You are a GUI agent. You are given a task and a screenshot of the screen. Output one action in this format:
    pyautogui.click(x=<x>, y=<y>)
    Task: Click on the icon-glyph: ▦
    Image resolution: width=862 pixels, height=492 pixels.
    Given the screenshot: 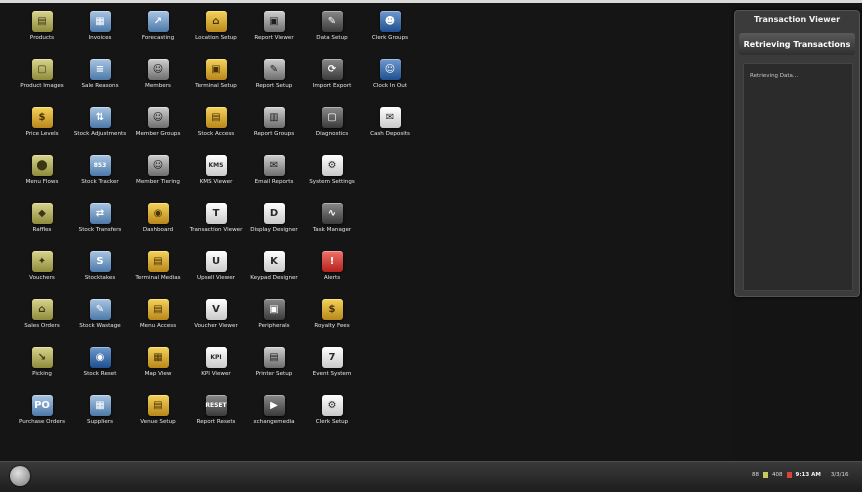 What is the action you would take?
    pyautogui.click(x=158, y=357)
    